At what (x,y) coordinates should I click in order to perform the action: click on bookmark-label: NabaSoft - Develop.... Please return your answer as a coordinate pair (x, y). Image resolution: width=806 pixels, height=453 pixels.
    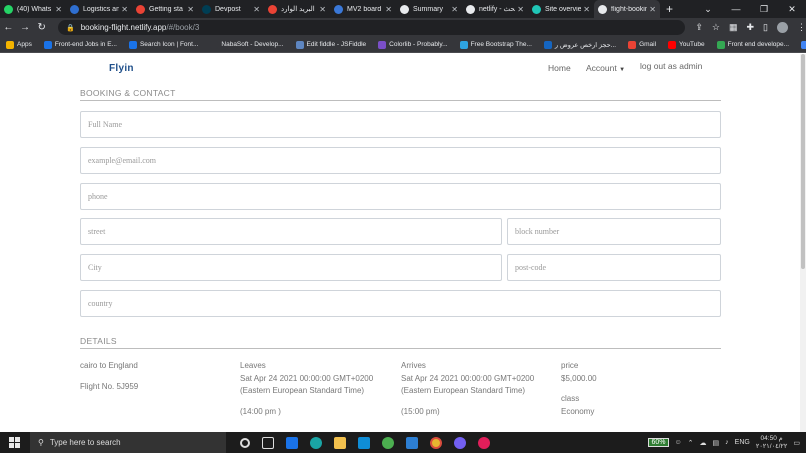
    Looking at the image, I should click on (252, 44).